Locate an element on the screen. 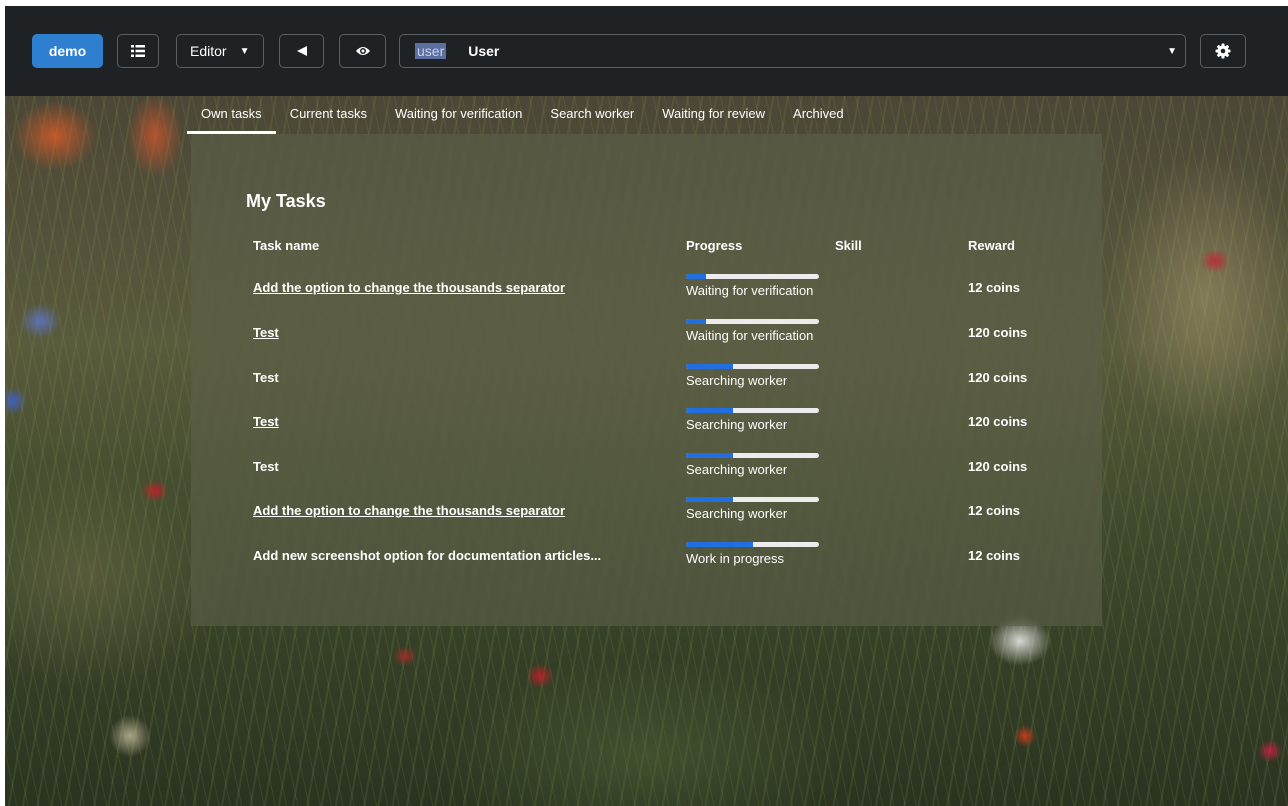 The image size is (1288, 806). tab-waiting-for-review: Waiting for review is located at coordinates (713, 115).